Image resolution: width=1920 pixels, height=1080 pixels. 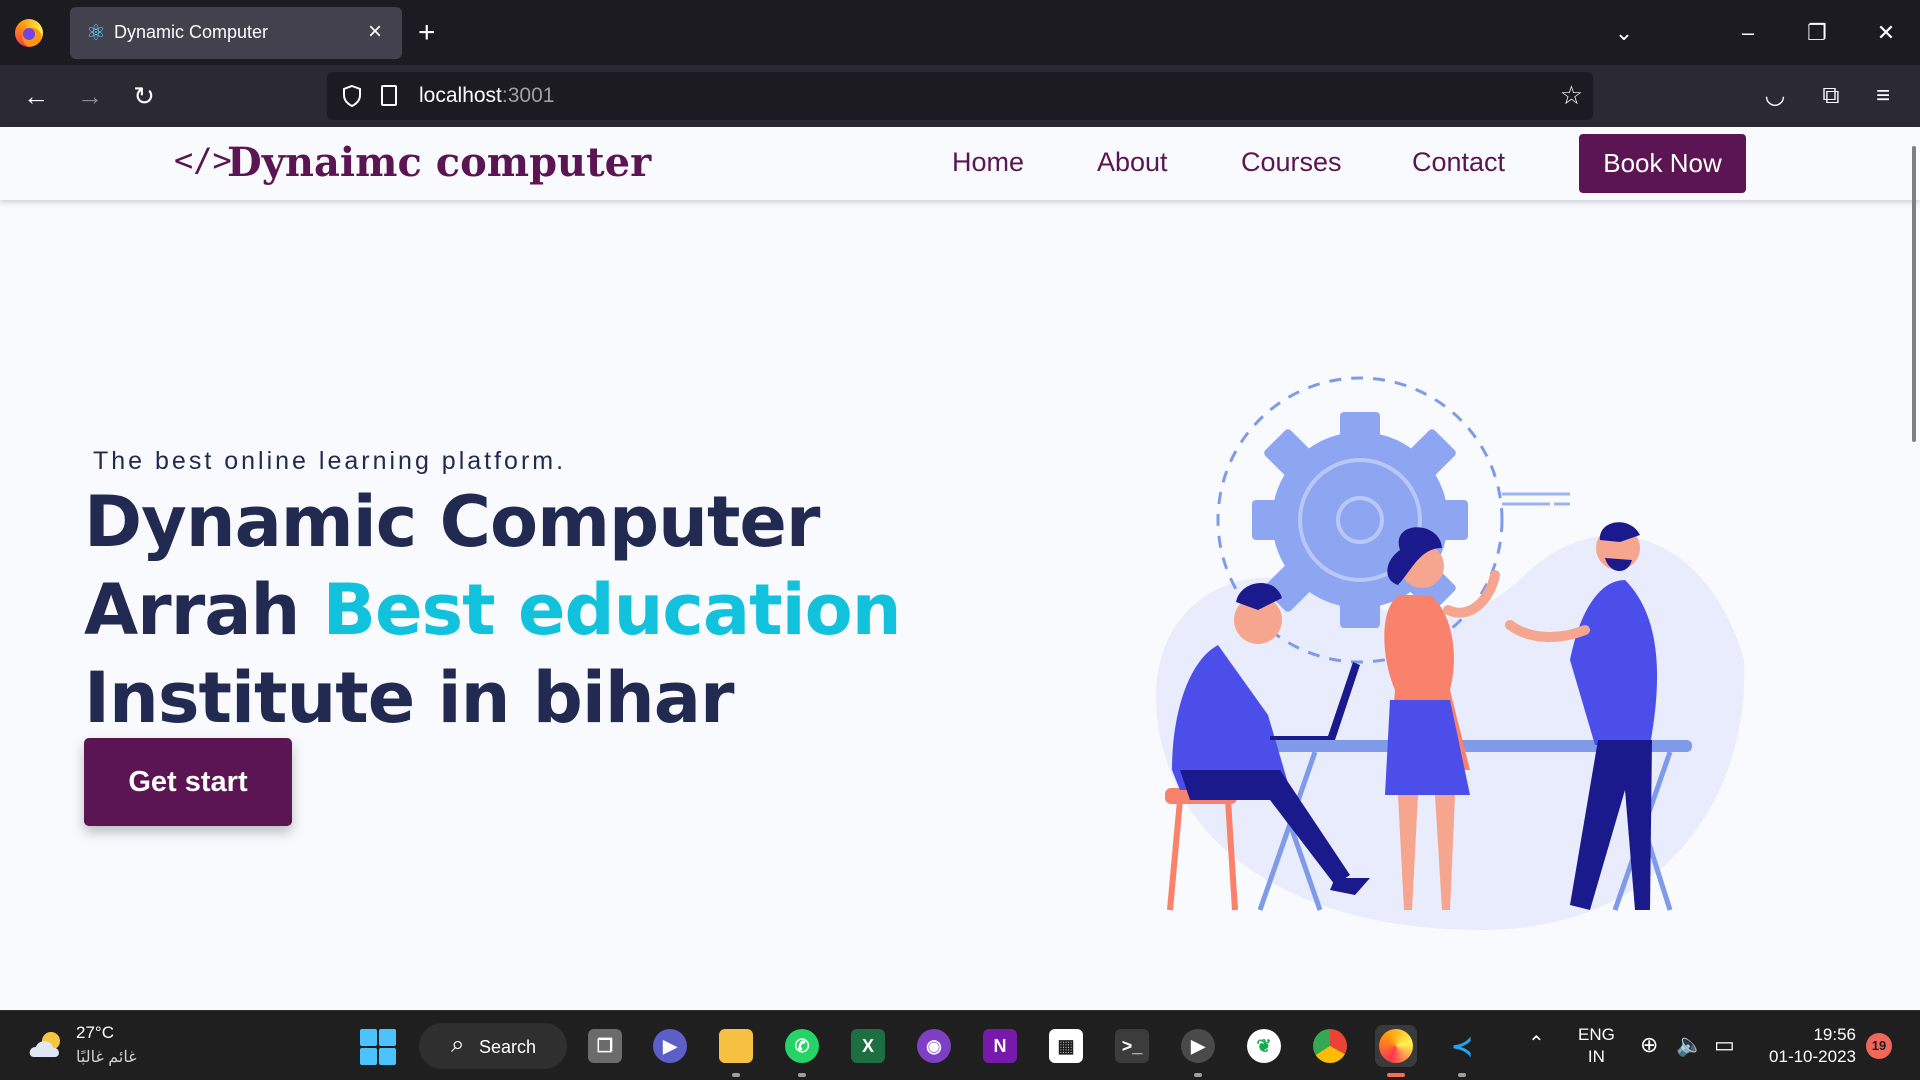 What do you see at coordinates (1291, 162) in the screenshot?
I see `nav-link-courses: Courses` at bounding box center [1291, 162].